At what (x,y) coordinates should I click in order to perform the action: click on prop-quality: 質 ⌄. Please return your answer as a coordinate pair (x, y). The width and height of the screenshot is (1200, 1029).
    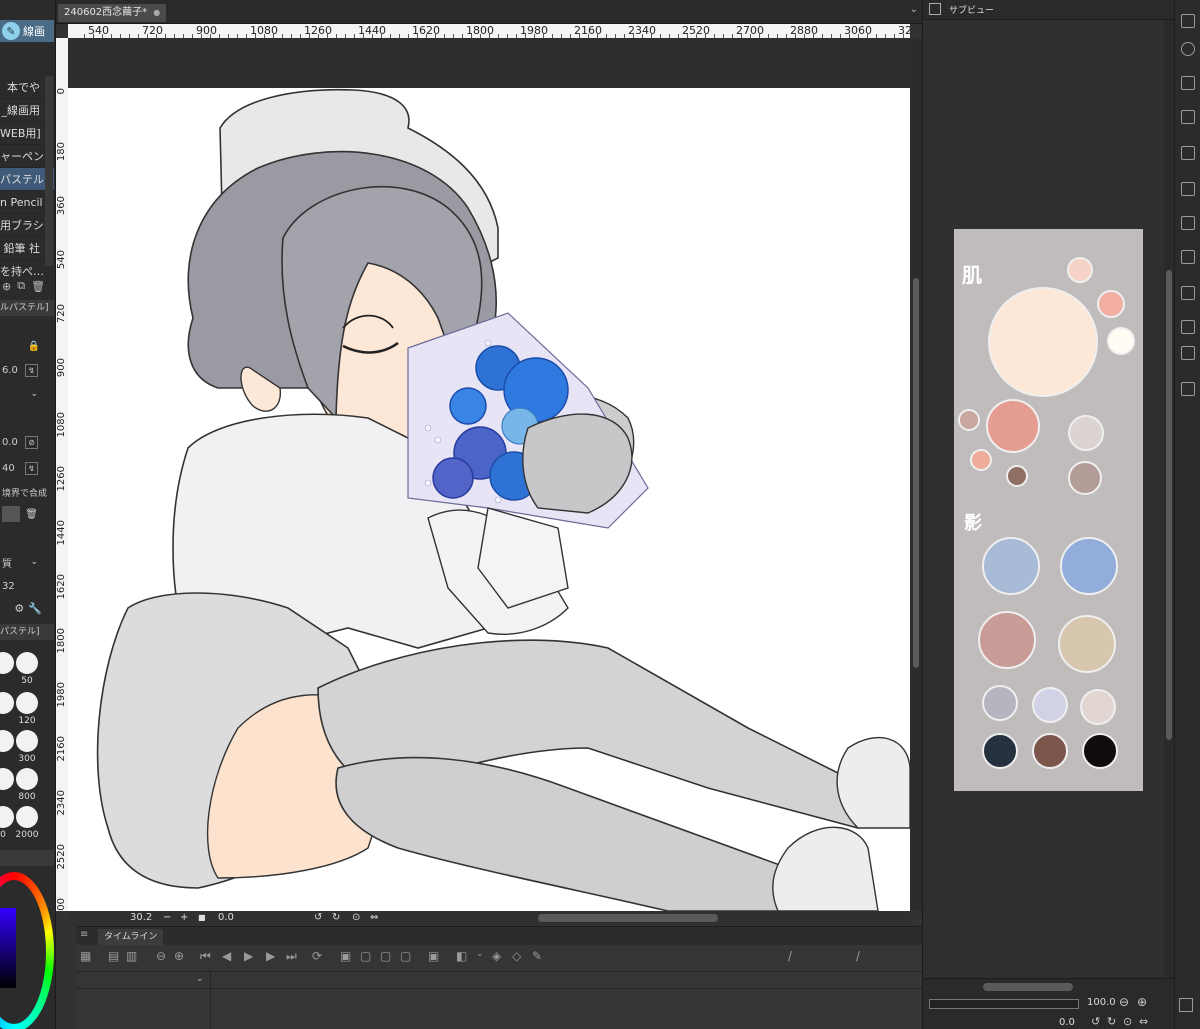
    Looking at the image, I should click on (27, 562).